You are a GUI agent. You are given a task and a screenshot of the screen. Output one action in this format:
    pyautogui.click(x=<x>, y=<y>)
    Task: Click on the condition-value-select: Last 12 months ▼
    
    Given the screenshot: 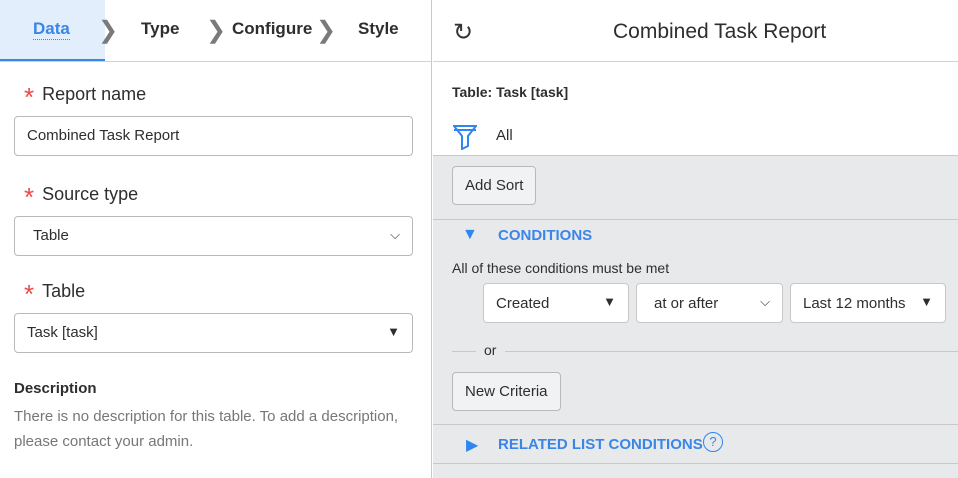 What is the action you would take?
    pyautogui.click(x=868, y=303)
    